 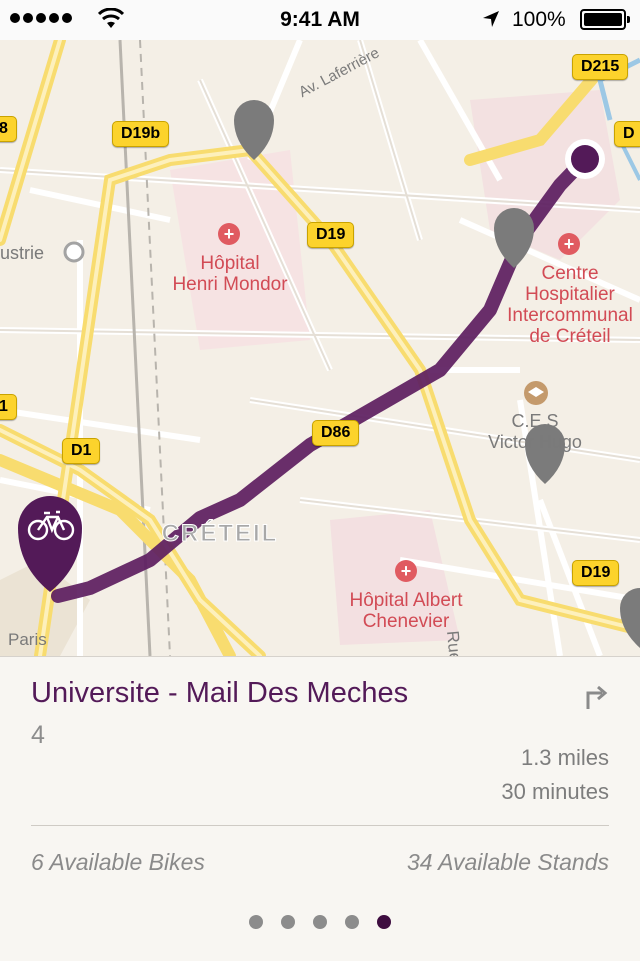 What do you see at coordinates (555, 791) in the screenshot?
I see `route-duration: 30 minutes` at bounding box center [555, 791].